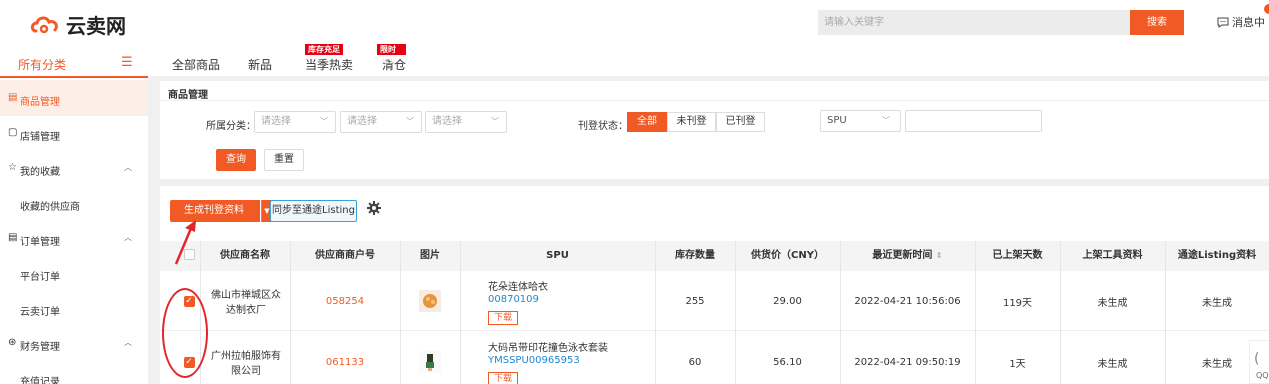 The image size is (1269, 384). I want to click on nav-label: 当季热卖, so click(329, 65).